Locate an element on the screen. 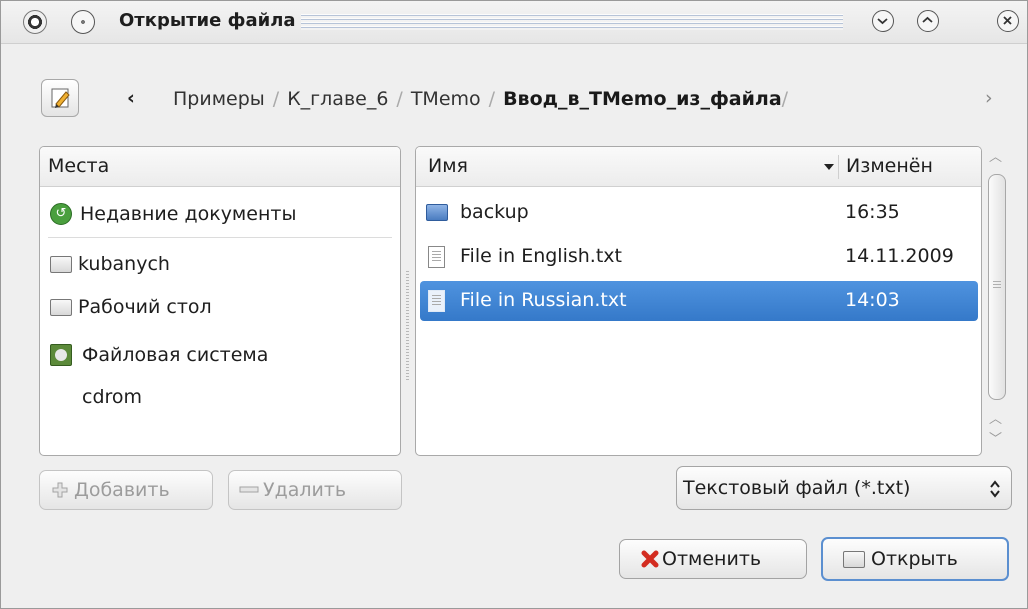 The image size is (1028, 609). file-list-scrollbar: ︿ ︿ ﹀ is located at coordinates (997, 301).